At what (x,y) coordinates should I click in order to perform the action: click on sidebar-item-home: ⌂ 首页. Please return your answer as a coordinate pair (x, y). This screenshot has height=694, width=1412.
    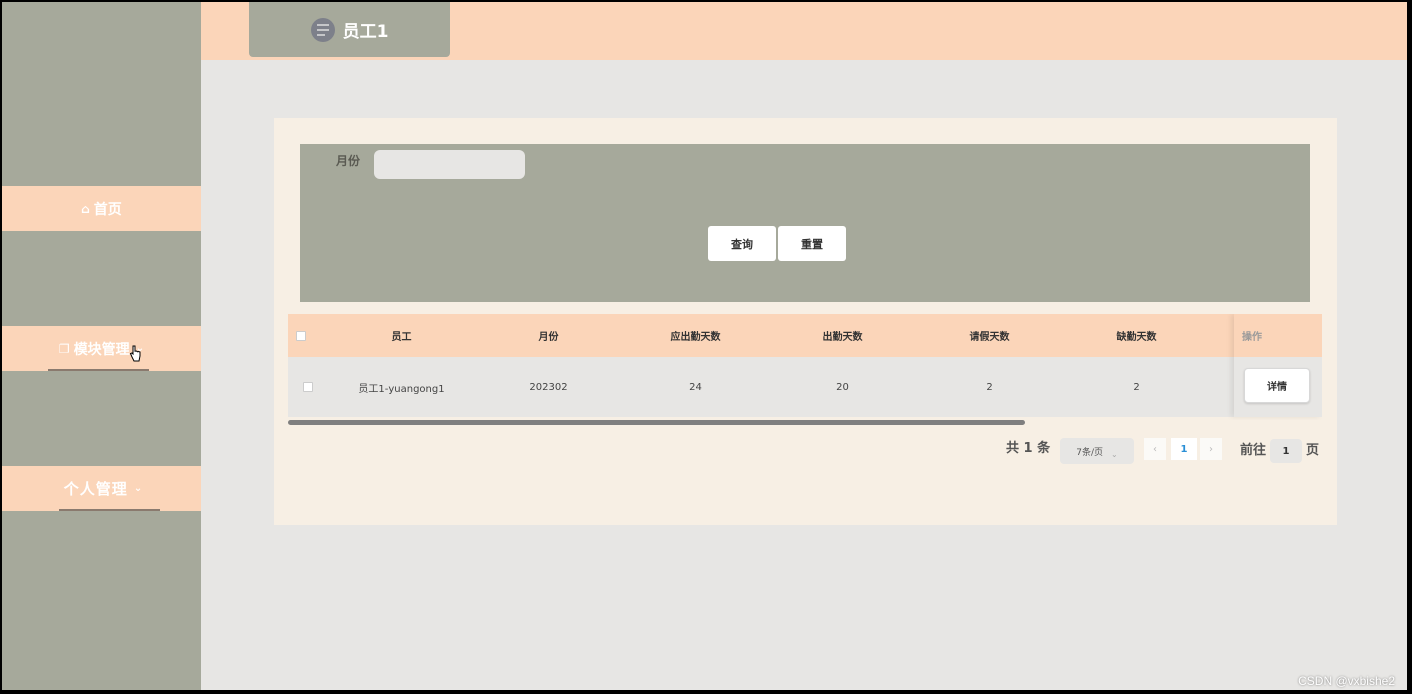
    Looking at the image, I should click on (101, 208).